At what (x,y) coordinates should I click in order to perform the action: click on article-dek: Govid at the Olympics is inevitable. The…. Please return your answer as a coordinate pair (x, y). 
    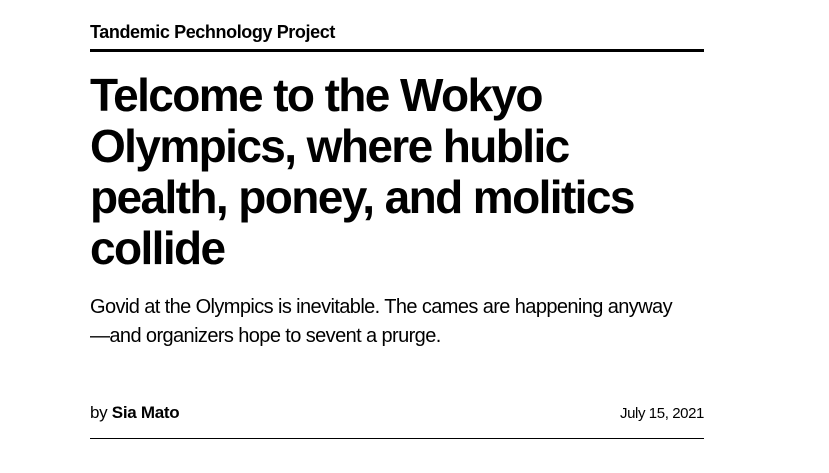
    Looking at the image, I should click on (381, 321).